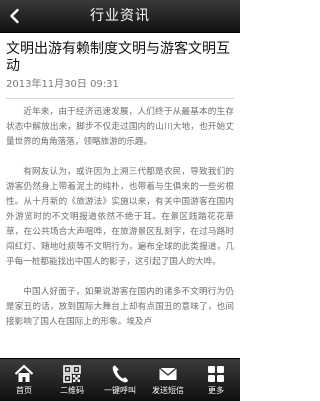 The image size is (320, 401). I want to click on nav-more-label: 更多, so click(216, 390).